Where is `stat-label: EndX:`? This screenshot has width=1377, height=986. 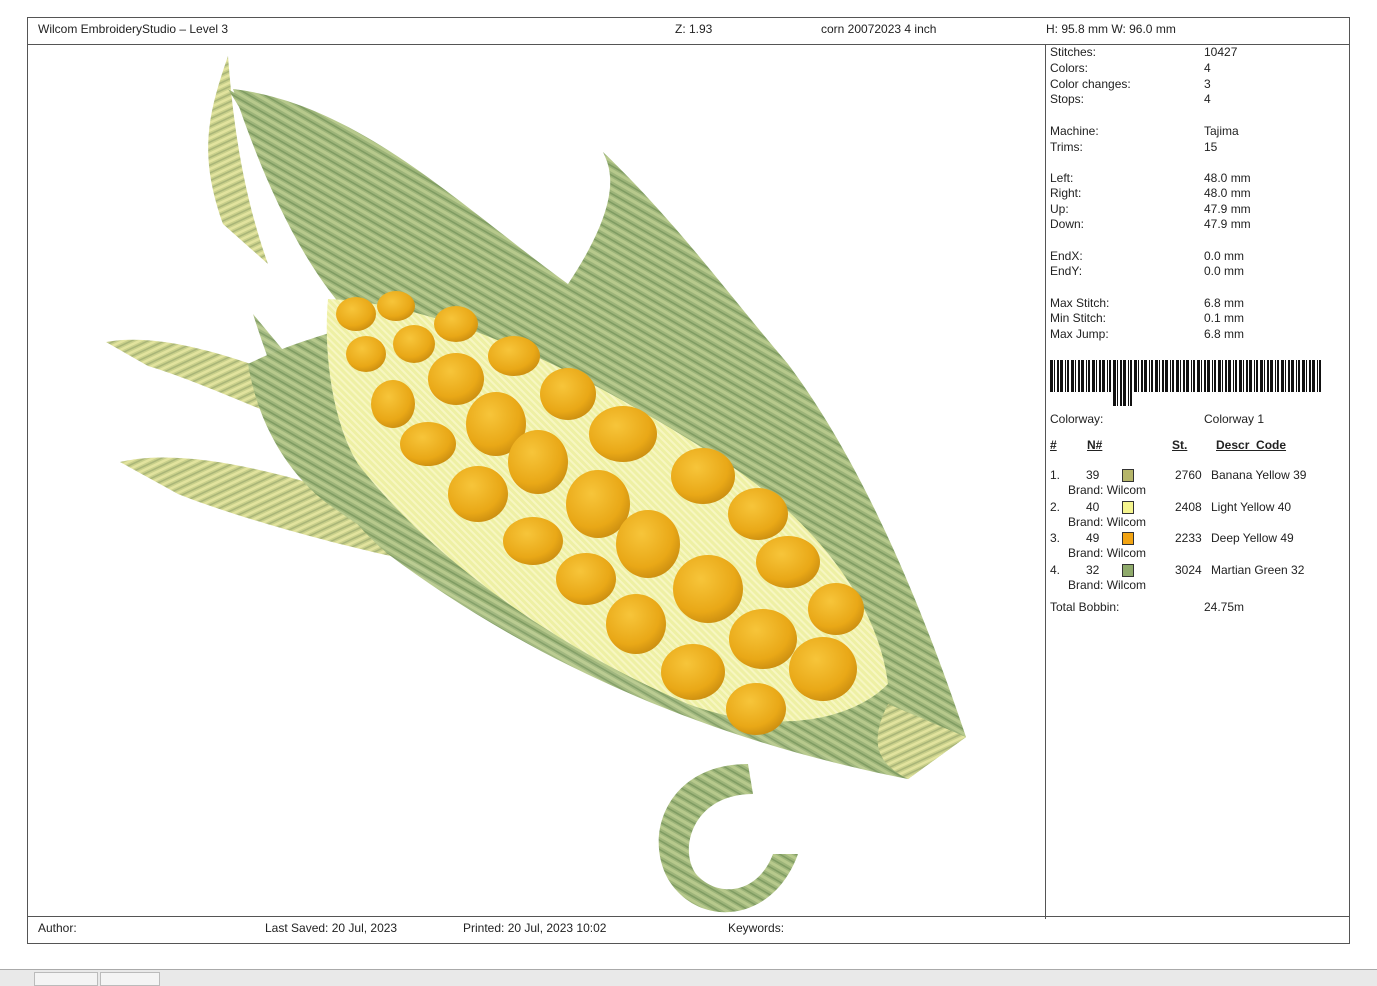 stat-label: EndX: is located at coordinates (1066, 256).